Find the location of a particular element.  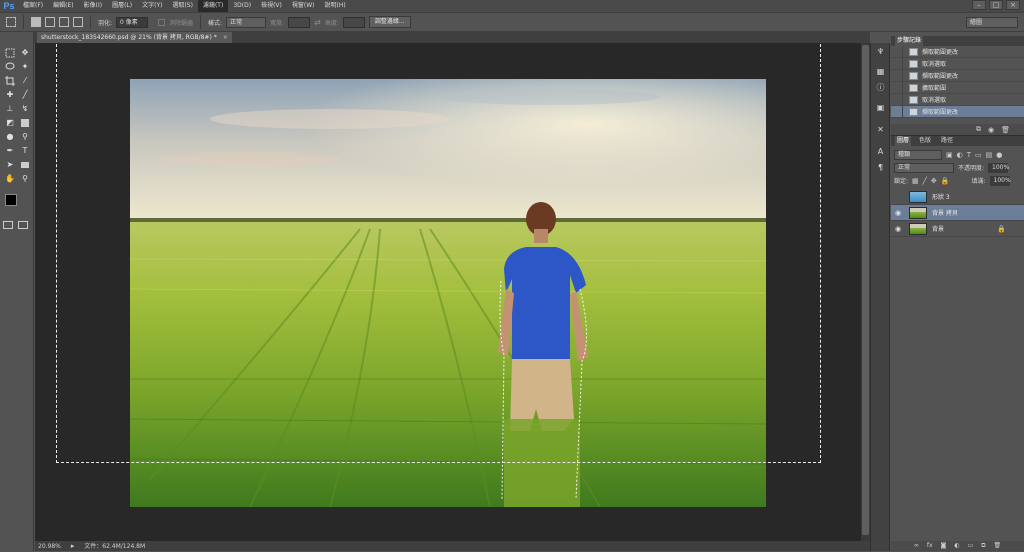

menu-item: 3D(D) is located at coordinates (242, 6).